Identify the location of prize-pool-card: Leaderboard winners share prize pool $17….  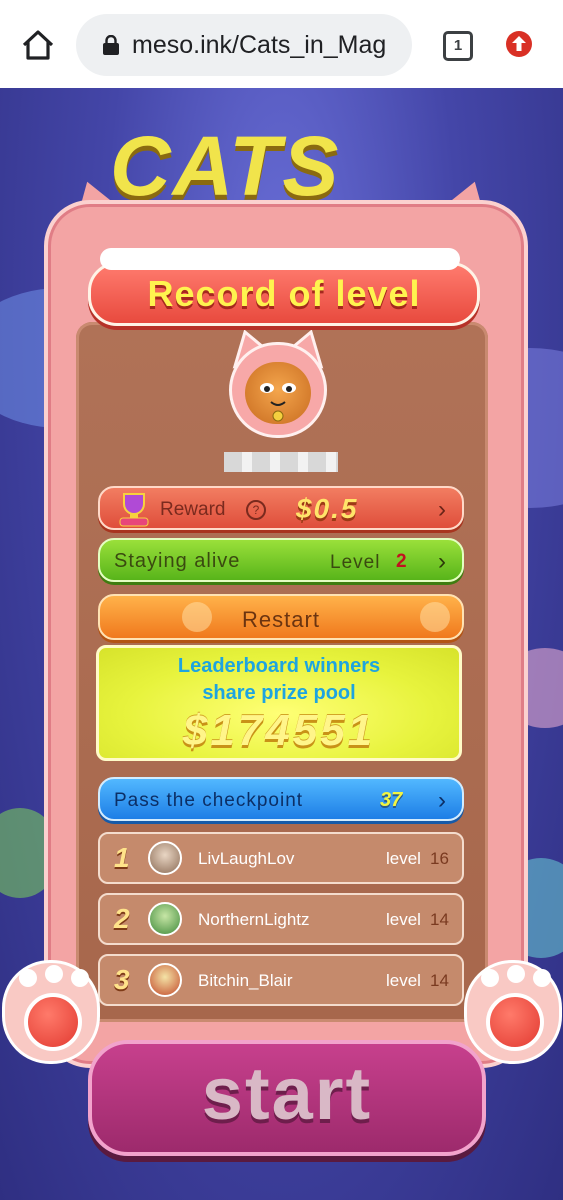
(279, 703).